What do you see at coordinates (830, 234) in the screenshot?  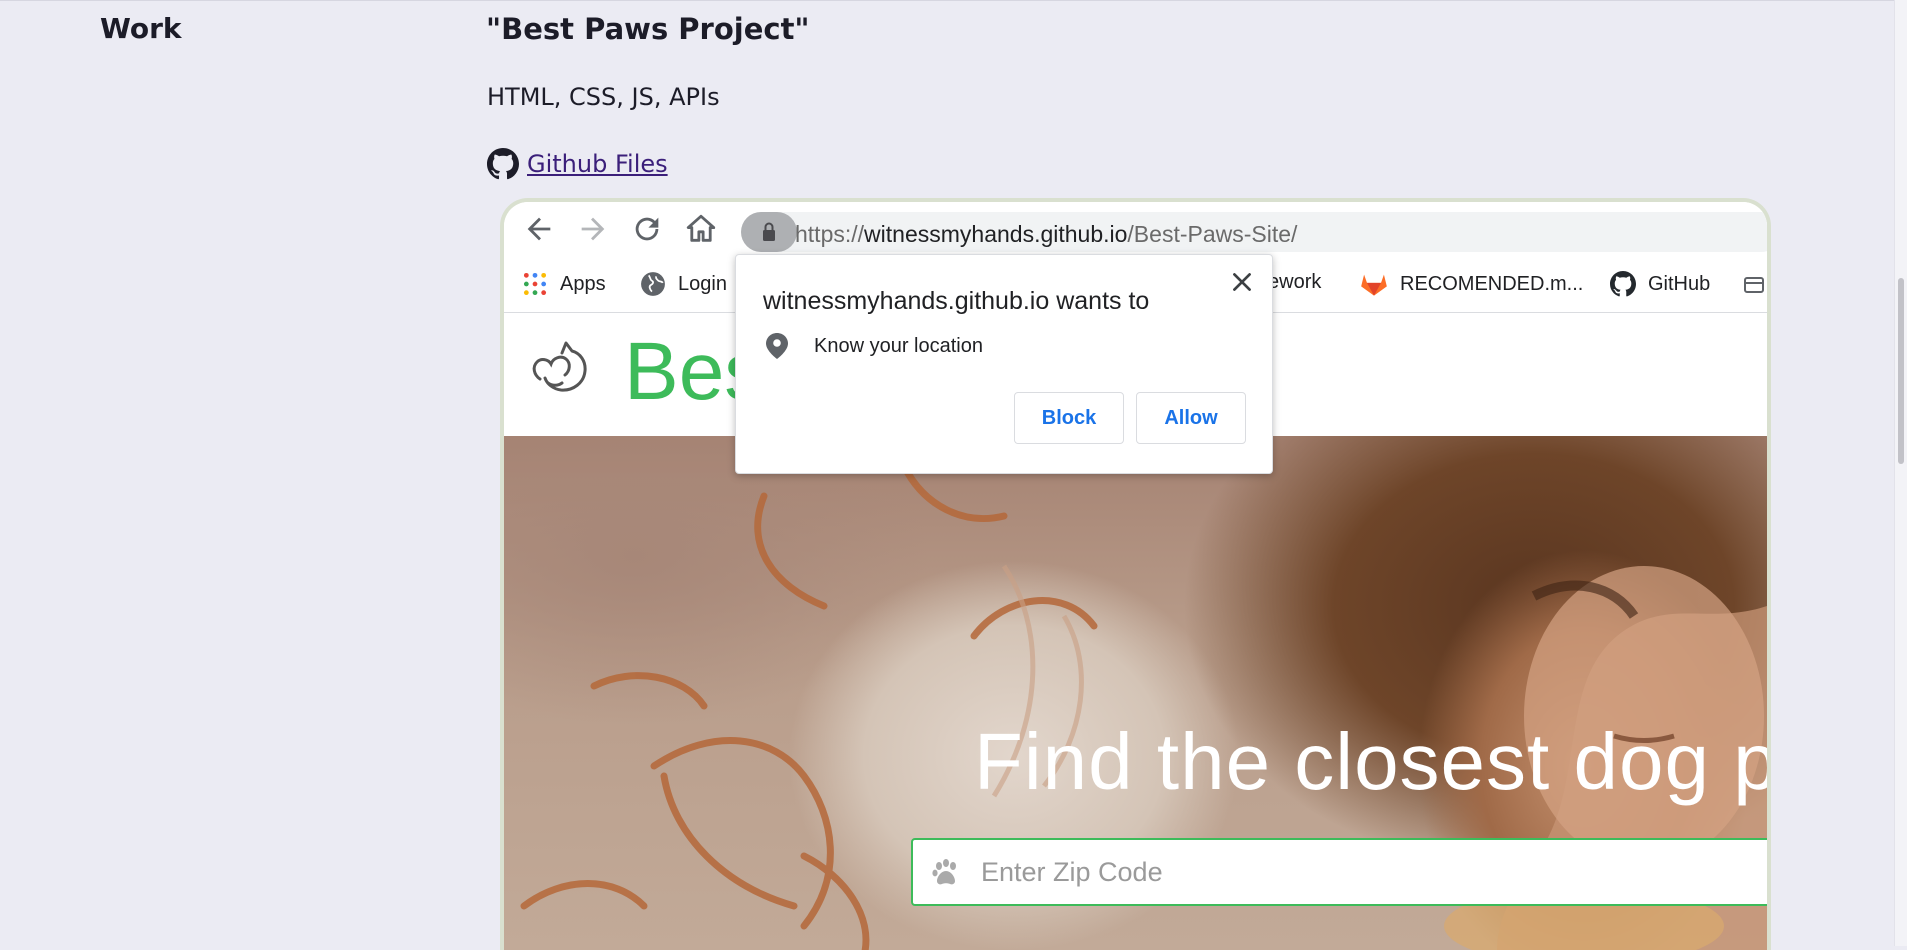 I see `url-scheme: https://` at bounding box center [830, 234].